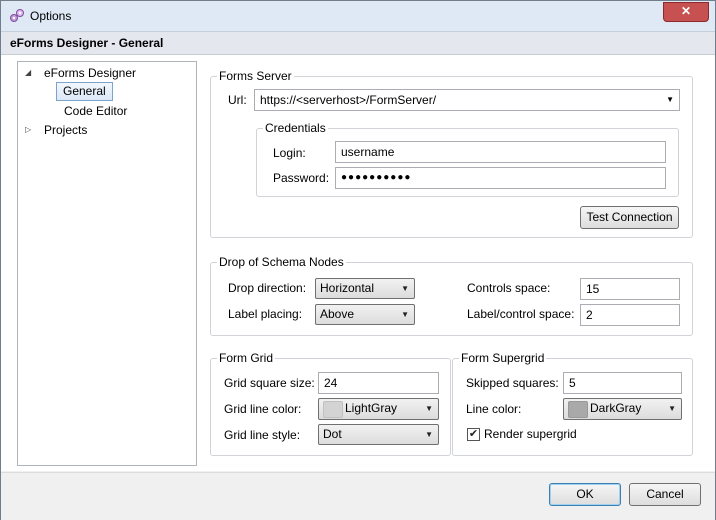 The image size is (716, 520). Describe the element at coordinates (665, 494) in the screenshot. I see `cancel-button: Cancel` at that location.